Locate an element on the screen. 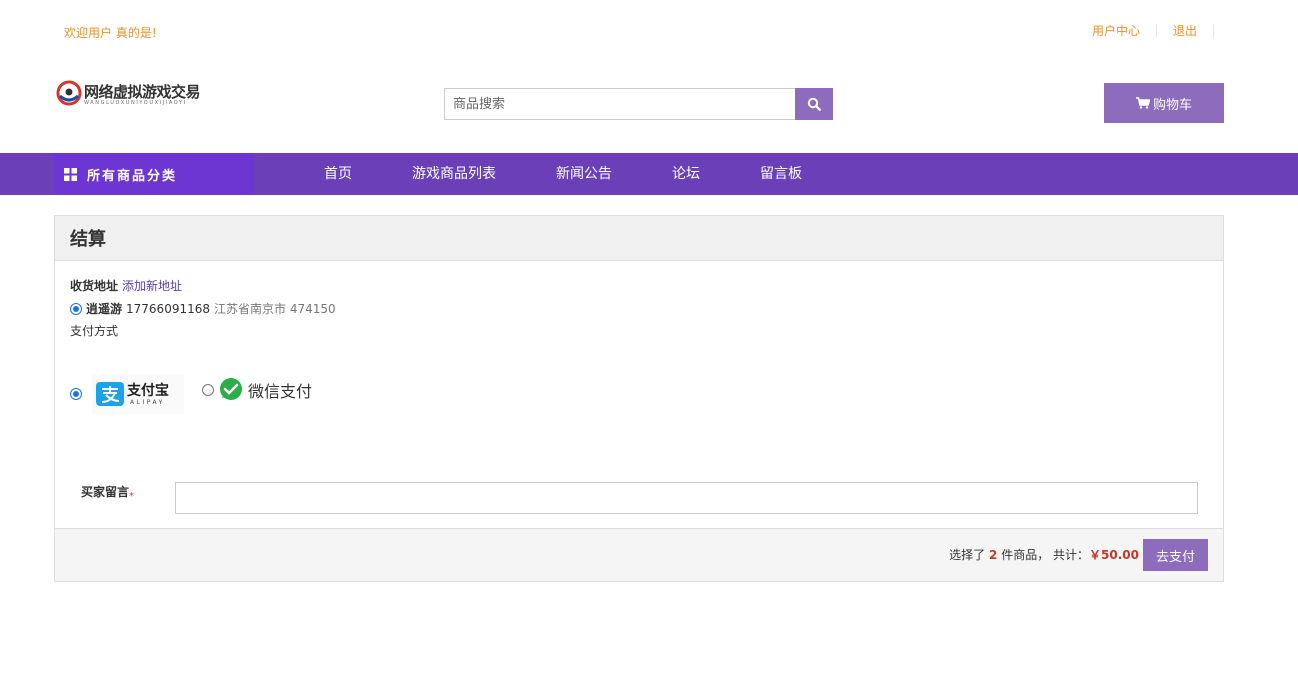  search-icon is located at coordinates (814, 104).